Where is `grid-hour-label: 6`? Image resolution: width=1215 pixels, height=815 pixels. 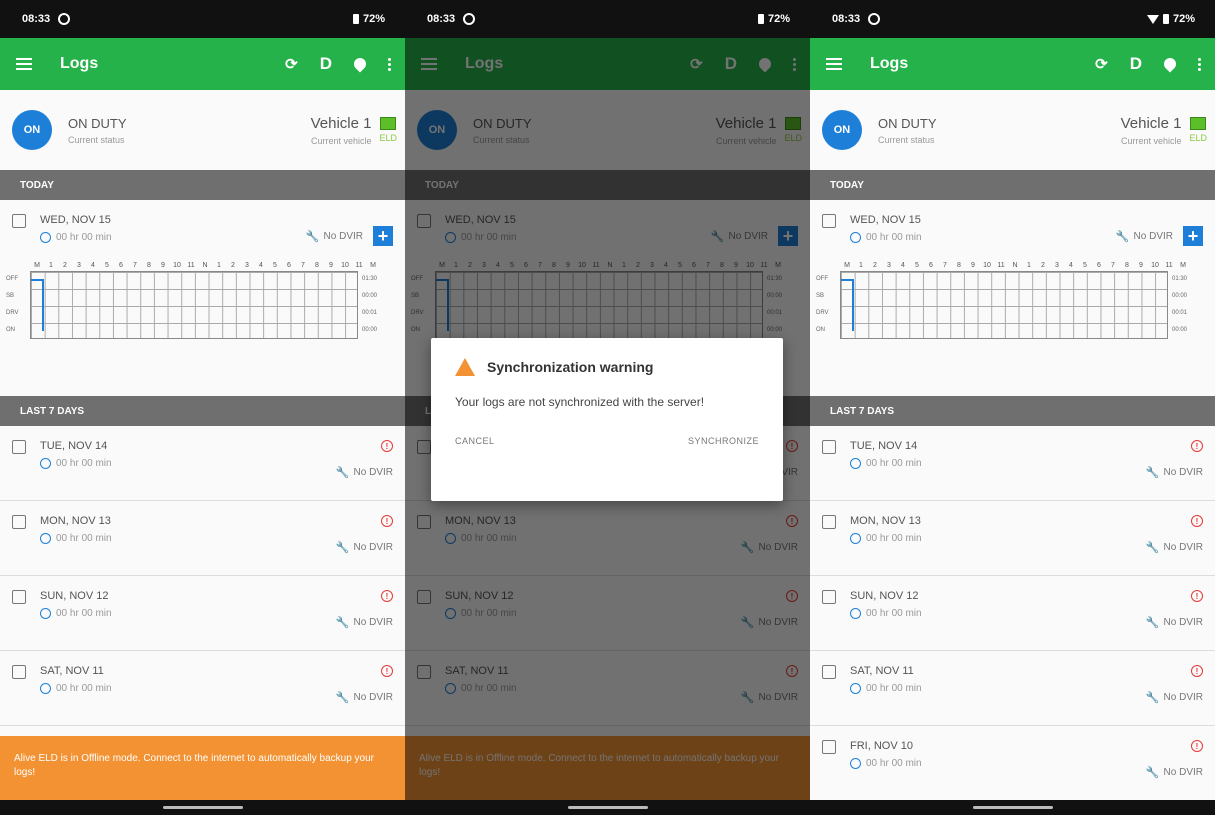 grid-hour-label: 6 is located at coordinates (931, 265).